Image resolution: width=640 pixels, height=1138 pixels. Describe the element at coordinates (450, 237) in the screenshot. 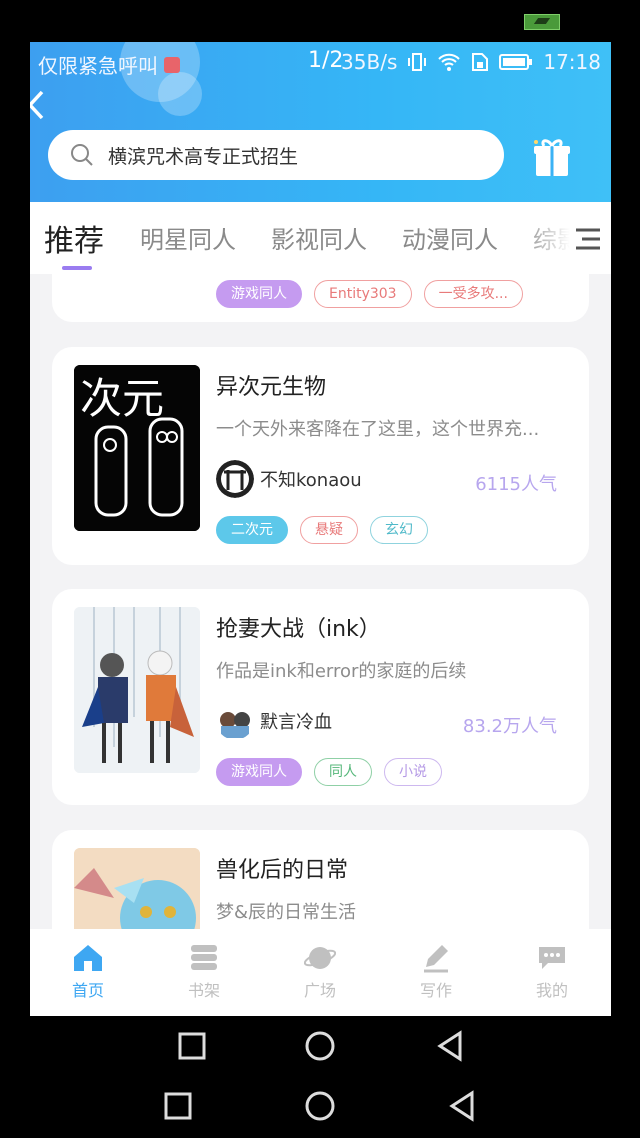

I see `tab-anime-fanfic: 动漫同人` at that location.